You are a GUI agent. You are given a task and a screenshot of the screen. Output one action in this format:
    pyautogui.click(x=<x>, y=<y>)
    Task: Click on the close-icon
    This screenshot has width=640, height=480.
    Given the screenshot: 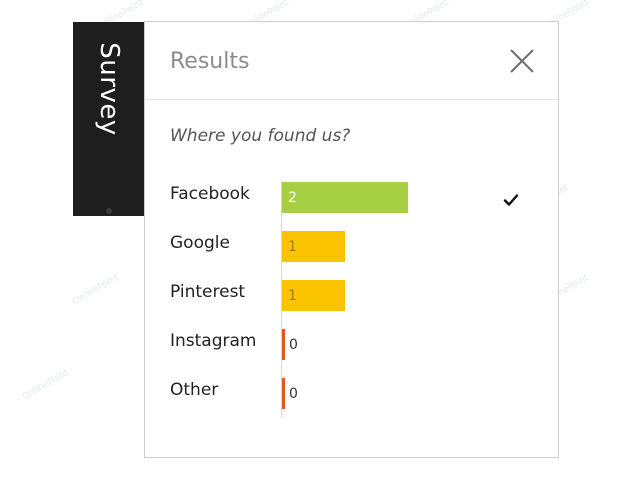 What is the action you would take?
    pyautogui.click(x=522, y=61)
    